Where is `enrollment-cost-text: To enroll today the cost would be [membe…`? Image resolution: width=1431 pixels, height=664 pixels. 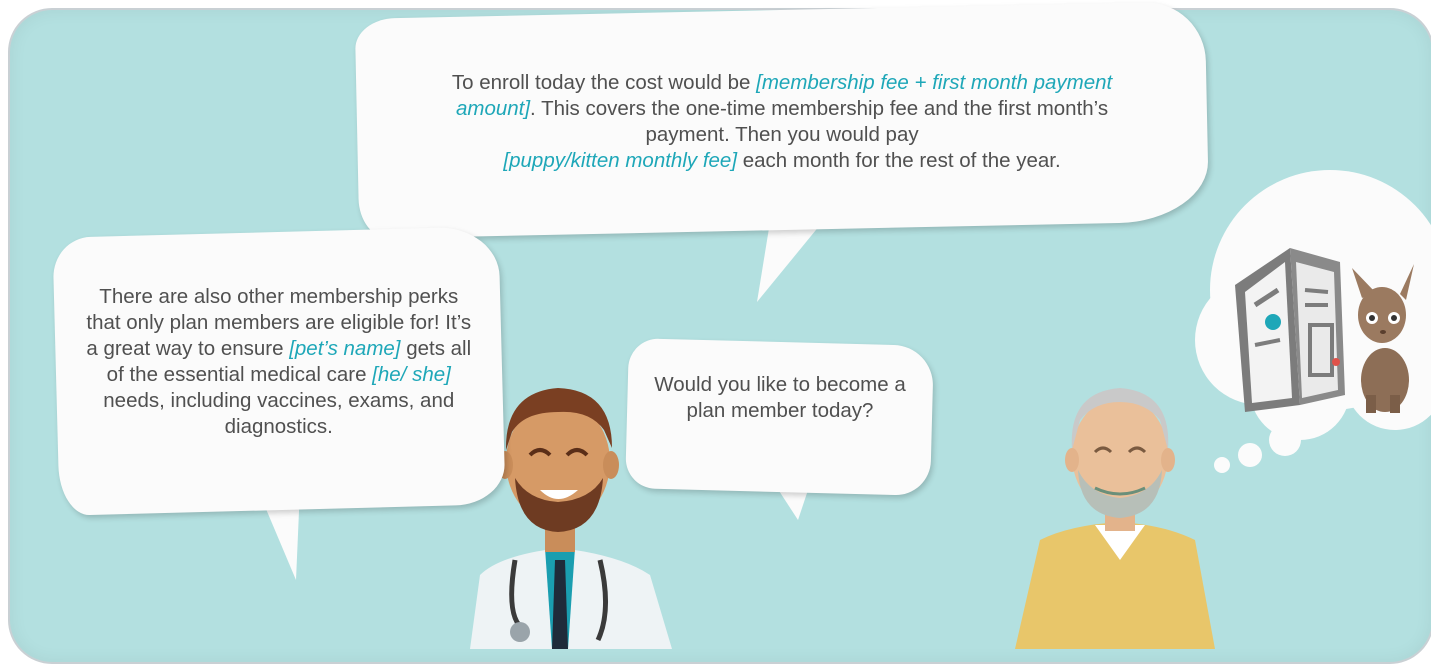
enrollment-cost-text: To enroll today the cost would be [membe… is located at coordinates (782, 122).